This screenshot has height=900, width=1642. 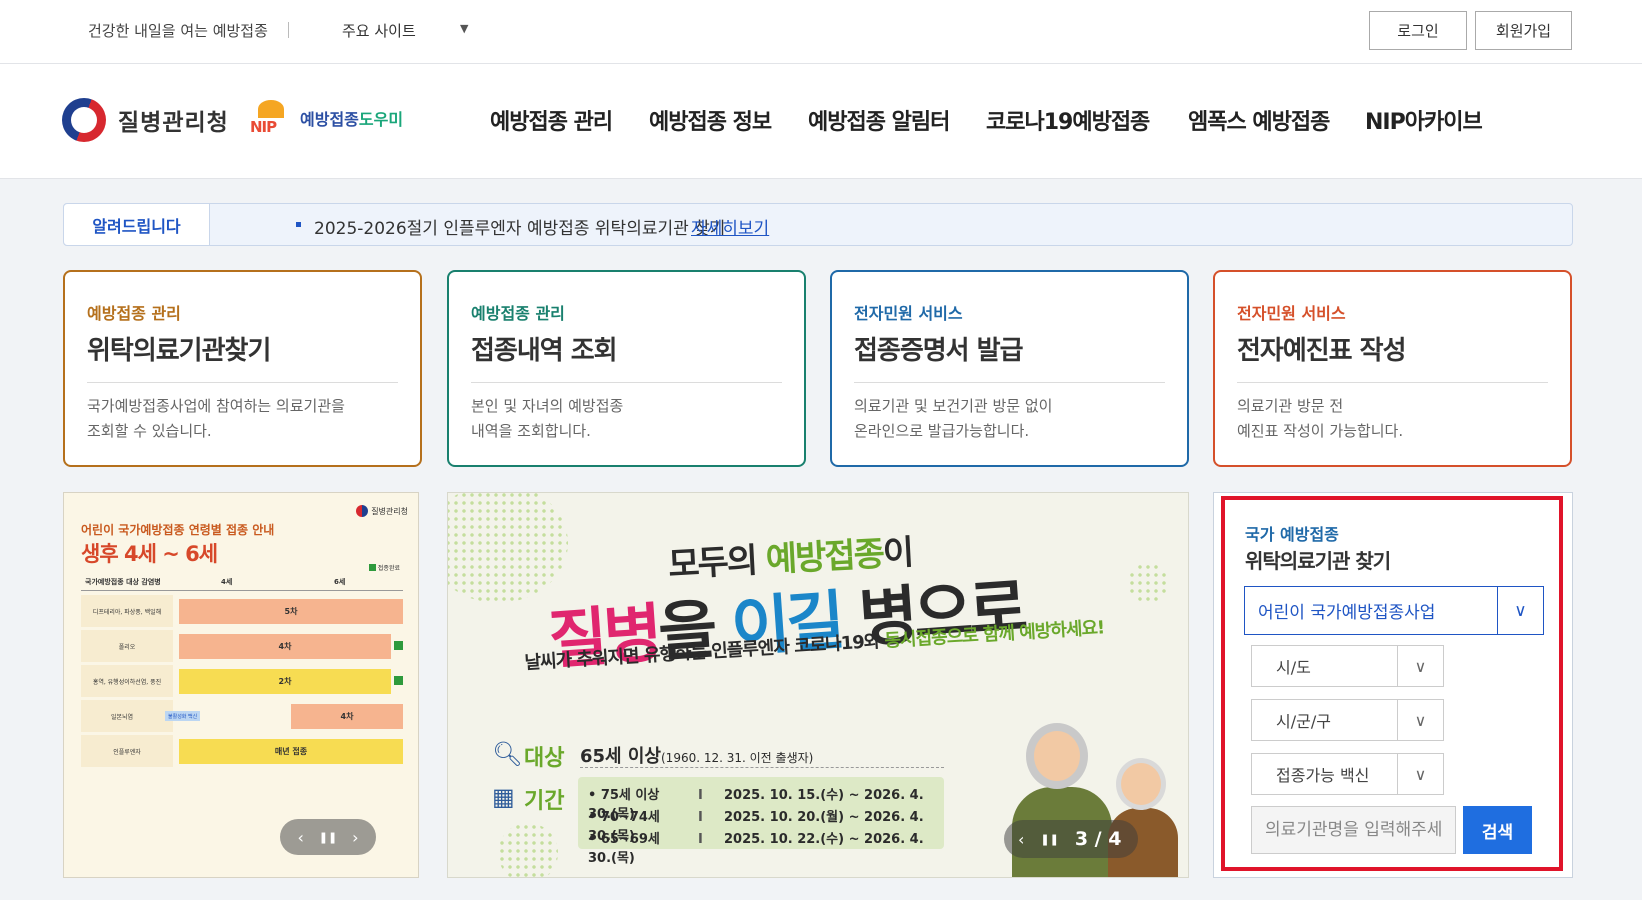 What do you see at coordinates (123, 582) in the screenshot?
I see `header-disease: 국가예방접종 대상 감염병` at bounding box center [123, 582].